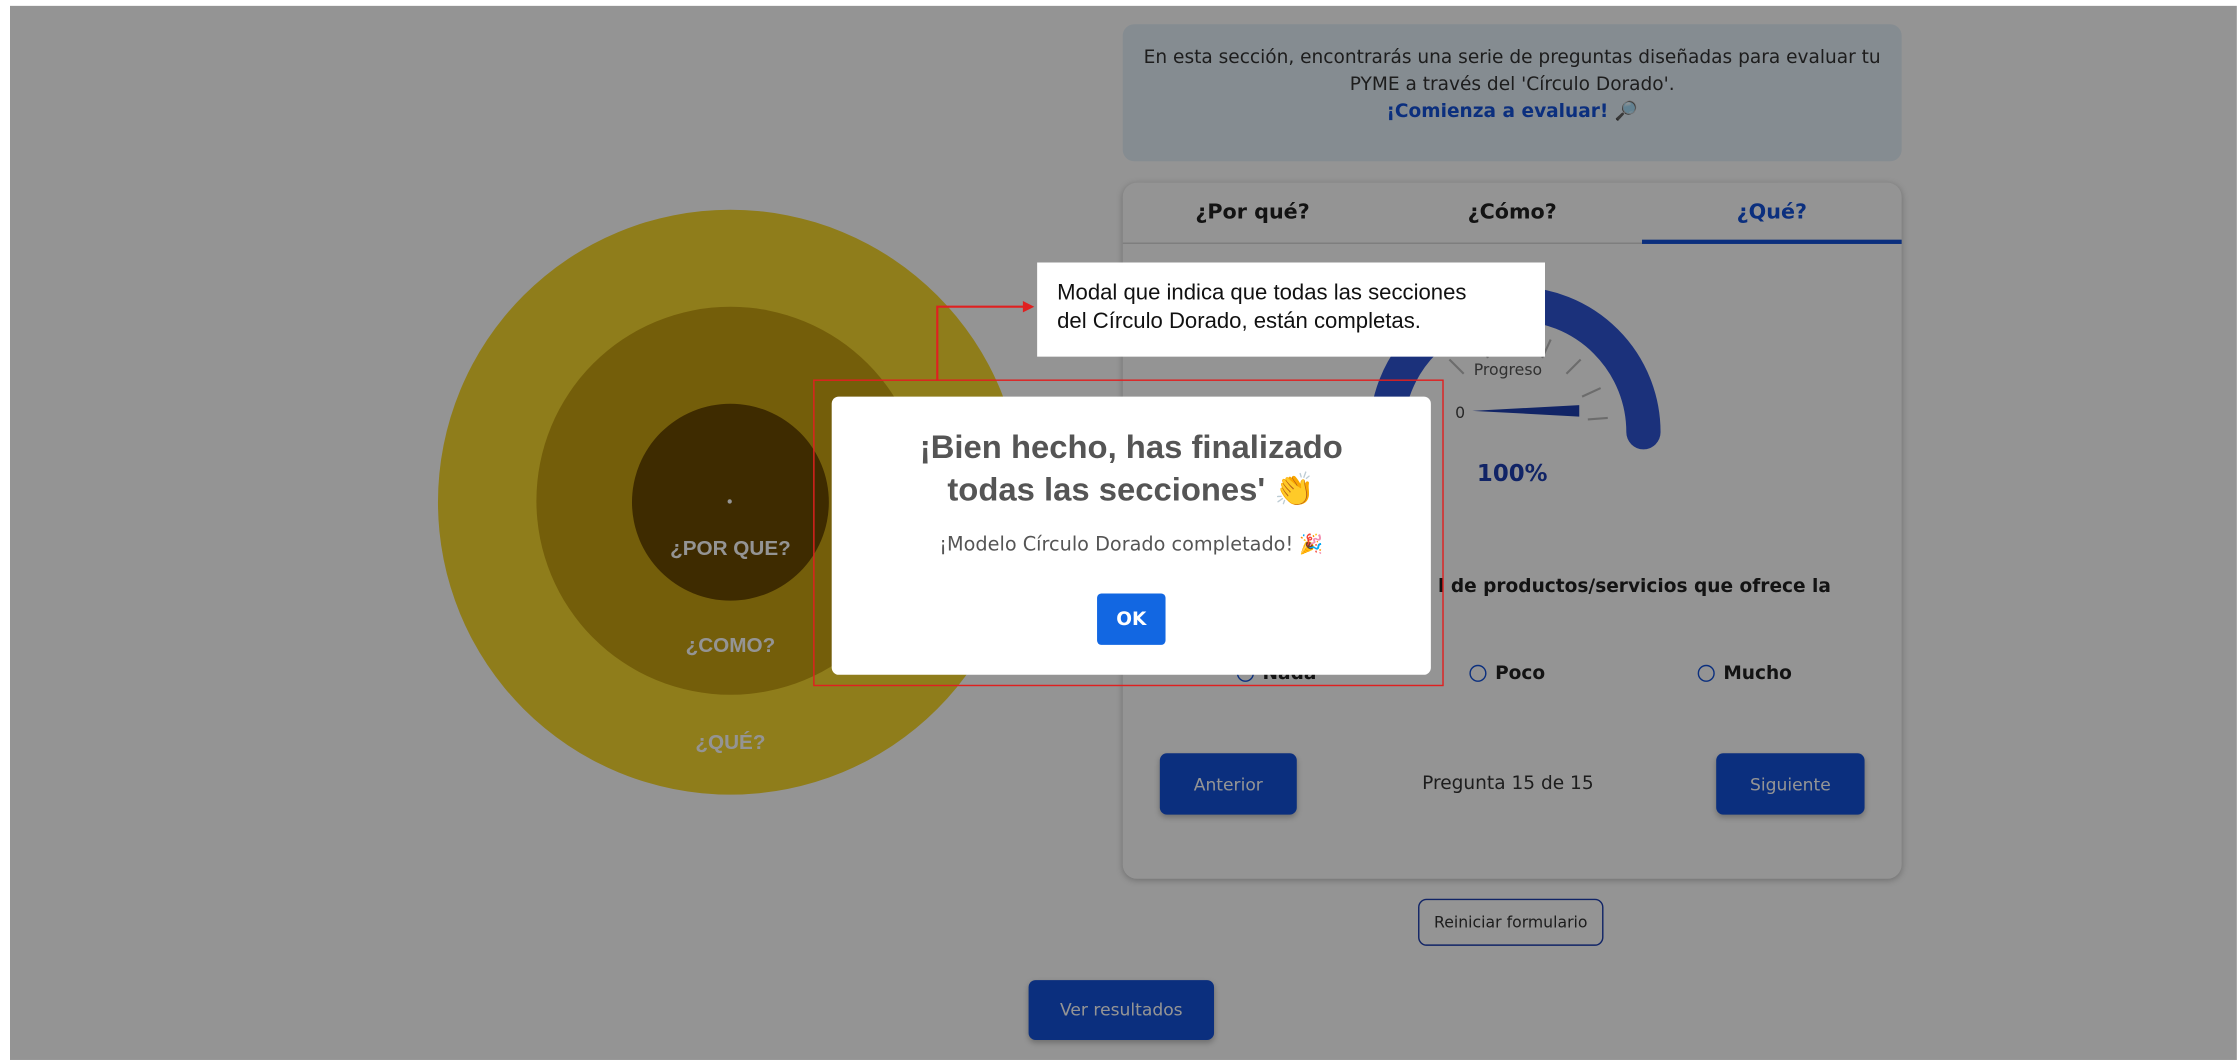  Describe the element at coordinates (1239, 321) in the screenshot. I see `annotation-line-2: del Círculo Dorado, están completas.` at that location.